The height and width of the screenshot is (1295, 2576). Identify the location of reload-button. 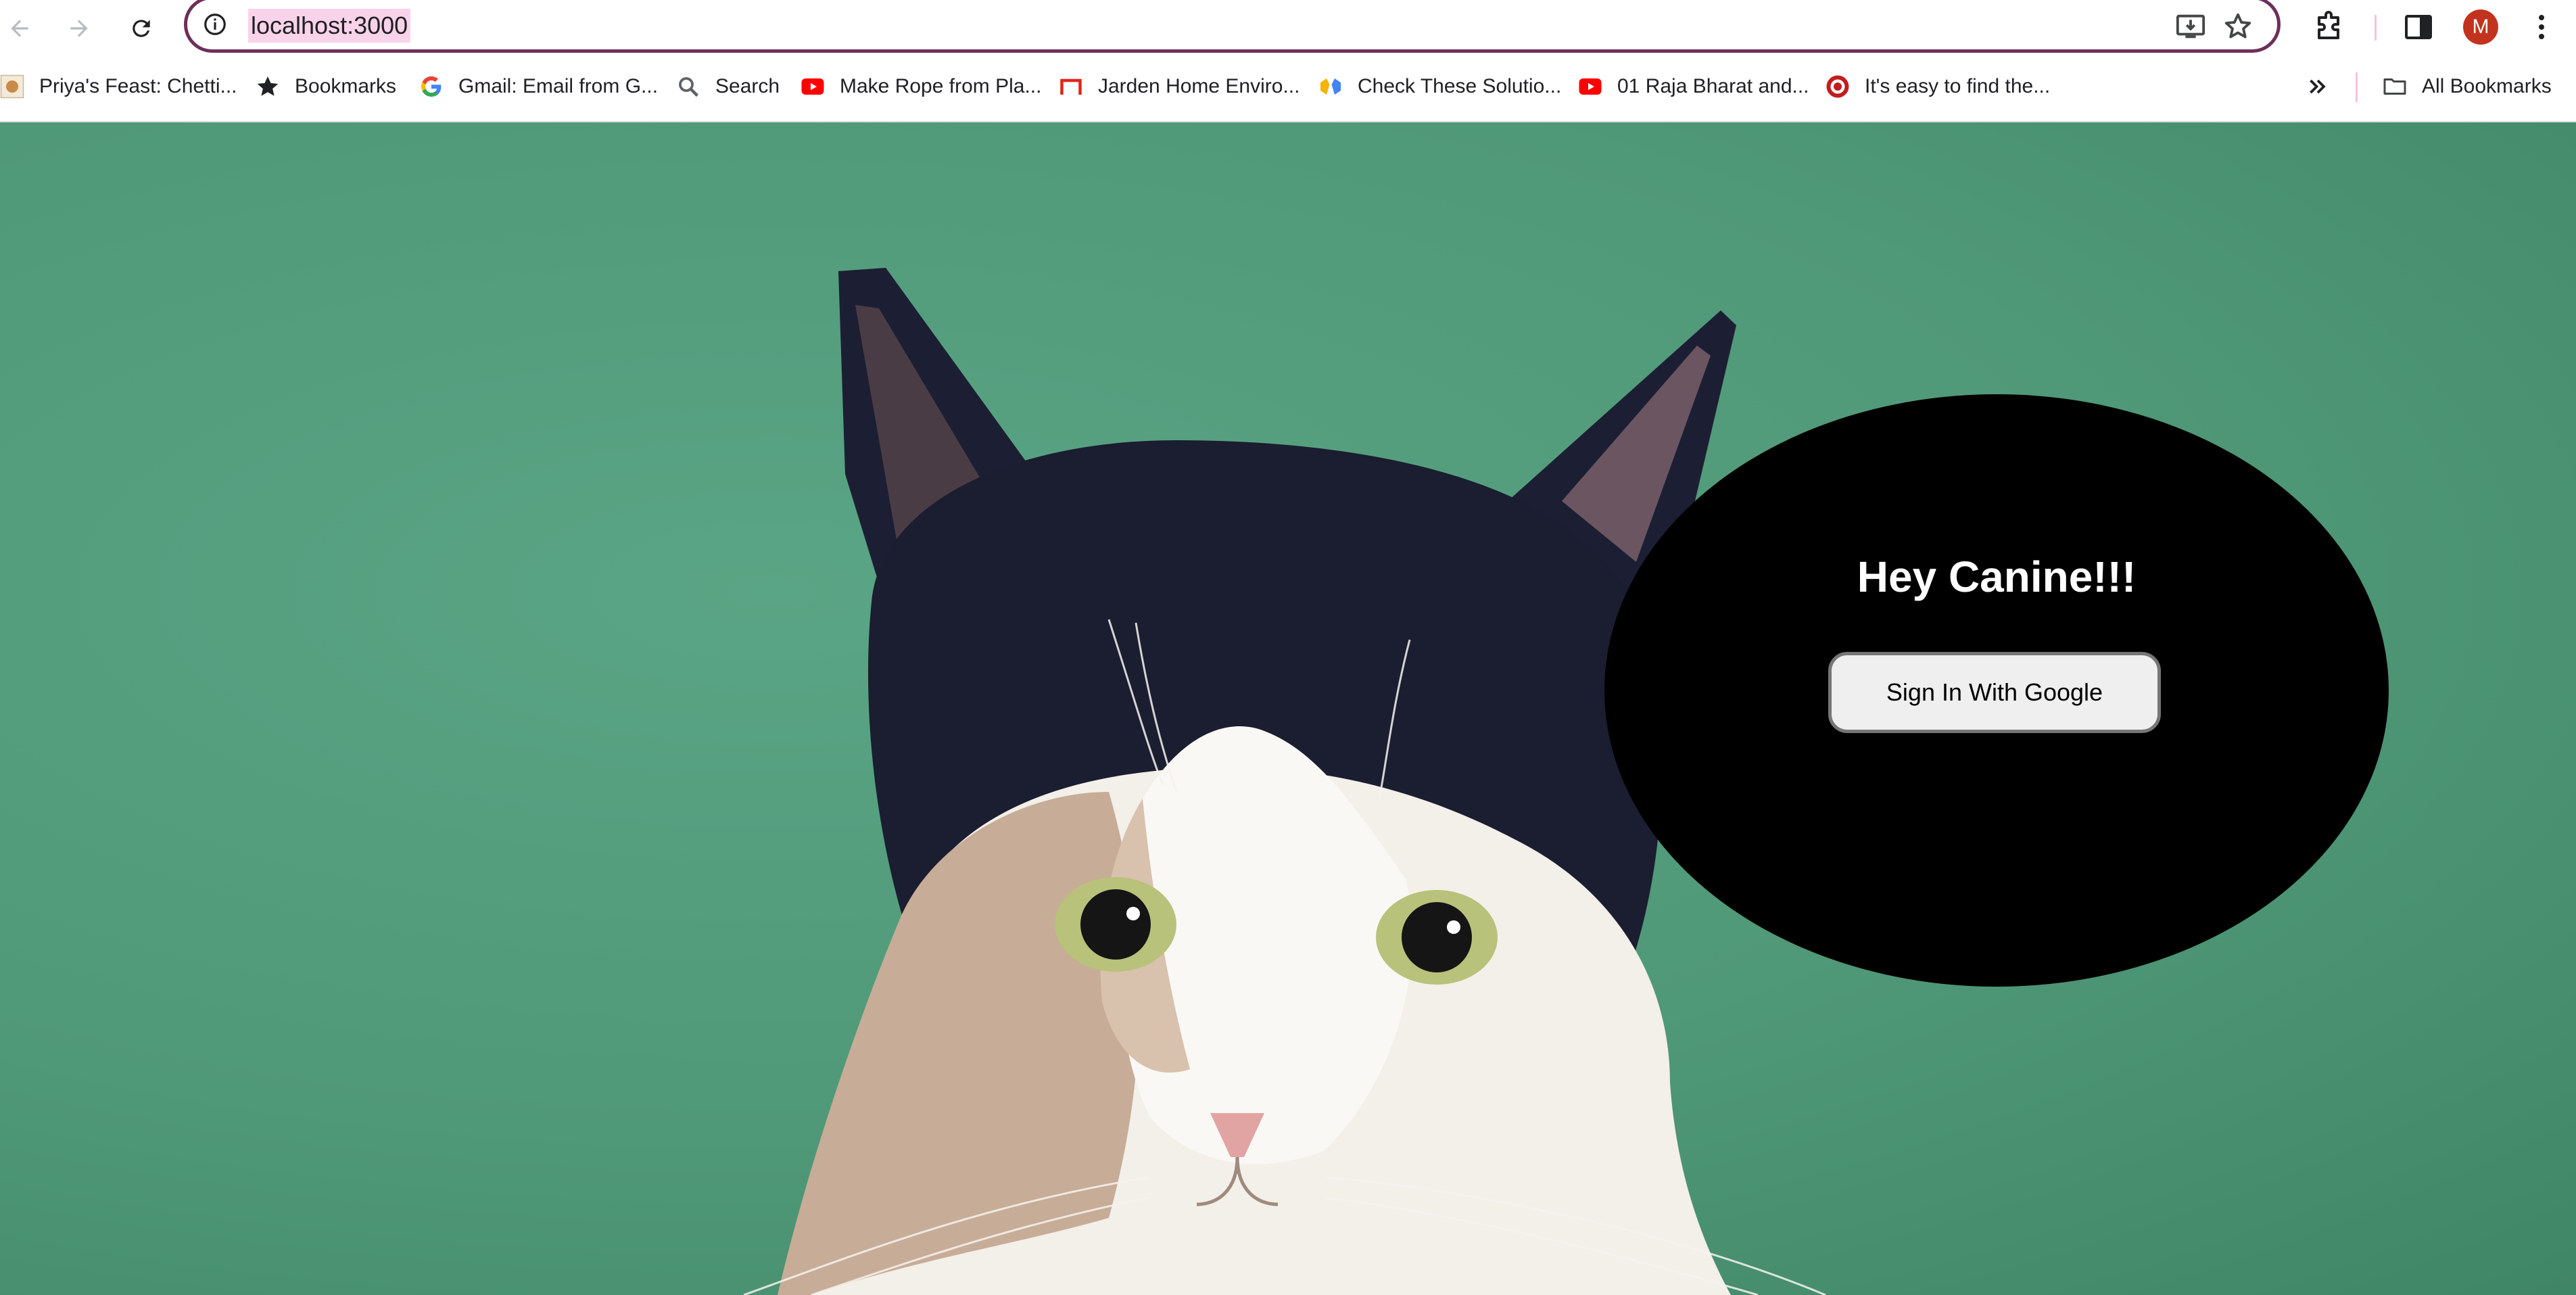
(141, 28).